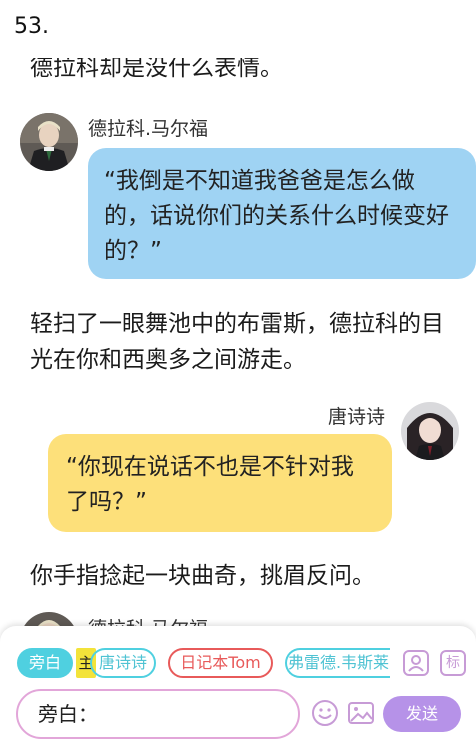 This screenshot has height=755, width=476. Describe the element at coordinates (337, 663) in the screenshot. I see `role-chip-fred: 弗雷德.韦斯莱` at that location.